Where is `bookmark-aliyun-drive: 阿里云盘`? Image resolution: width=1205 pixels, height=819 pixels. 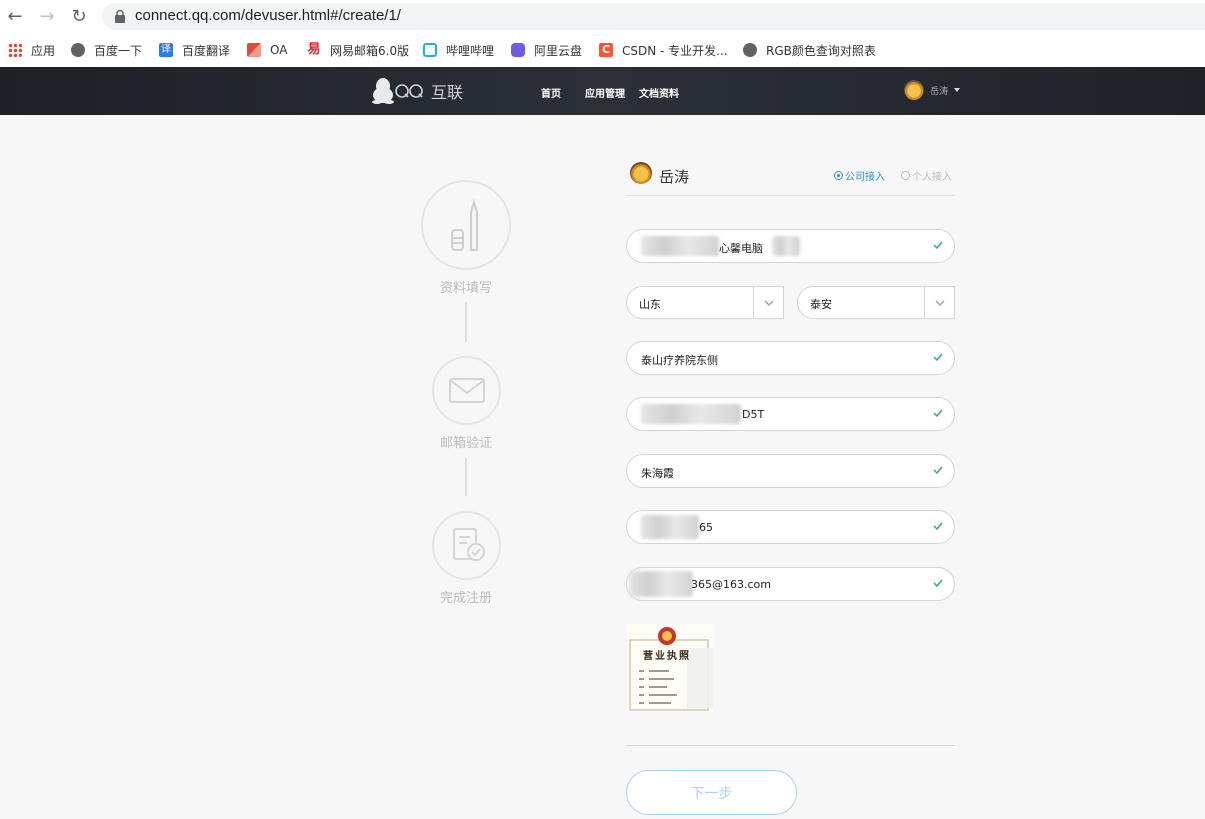
bookmark-aliyun-drive: 阿里云盘 is located at coordinates (546, 50).